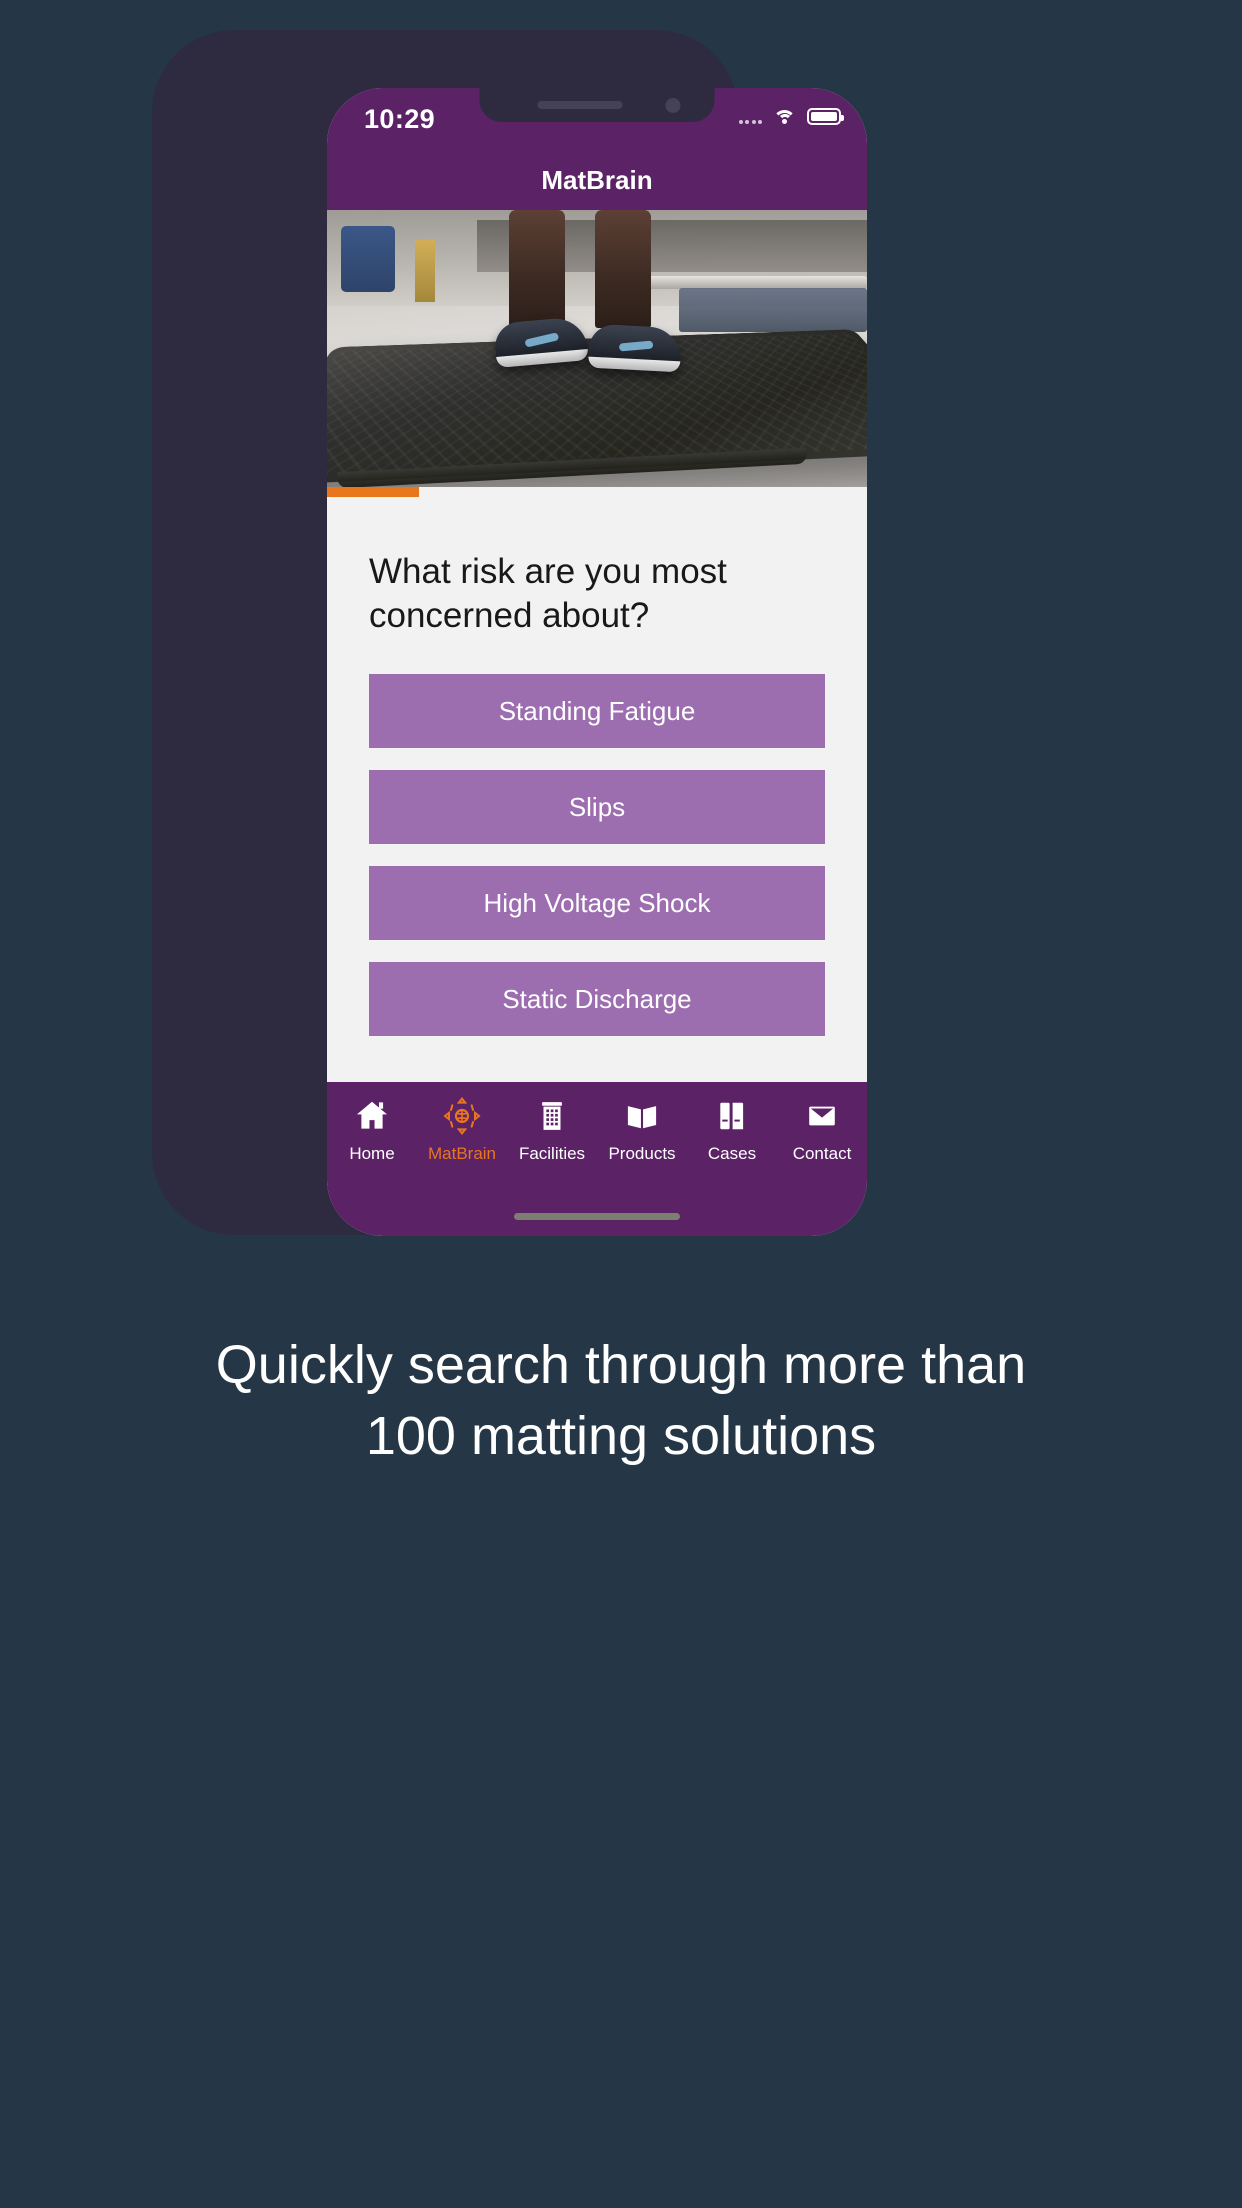  I want to click on tab-facilities: Facilities, so click(552, 1129).